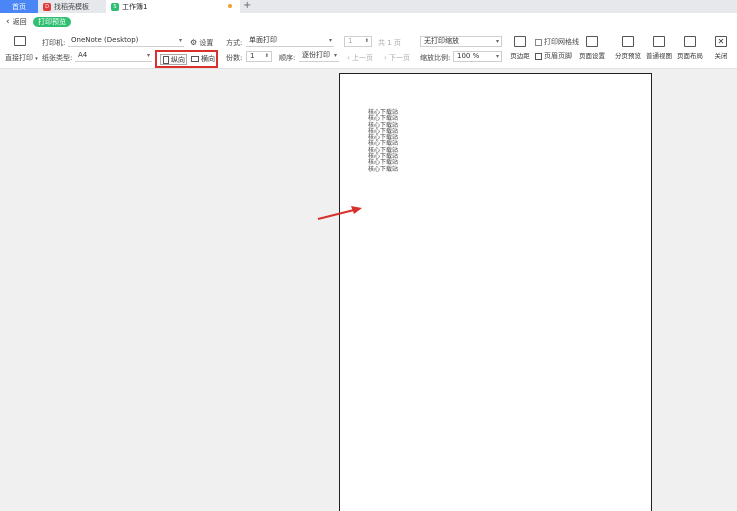  What do you see at coordinates (538, 56) in the screenshot?
I see `header-footer-icon` at bounding box center [538, 56].